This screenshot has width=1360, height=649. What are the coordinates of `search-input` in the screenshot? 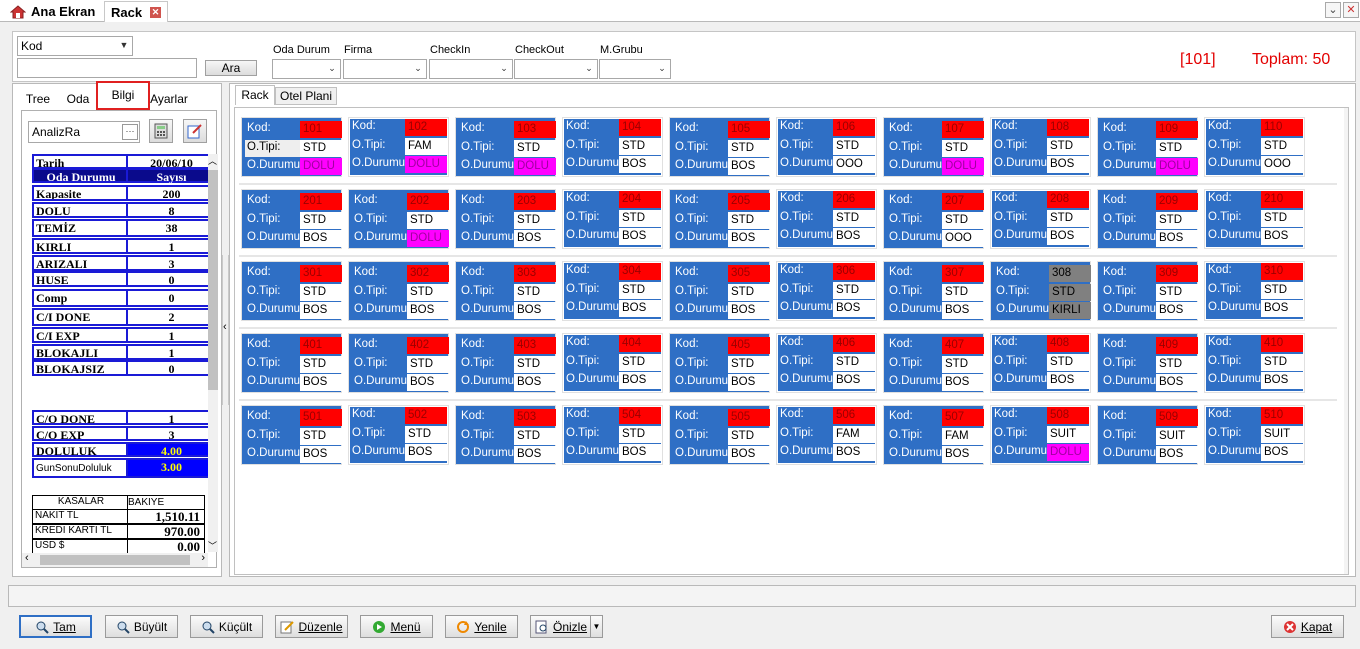 It's located at (107, 68).